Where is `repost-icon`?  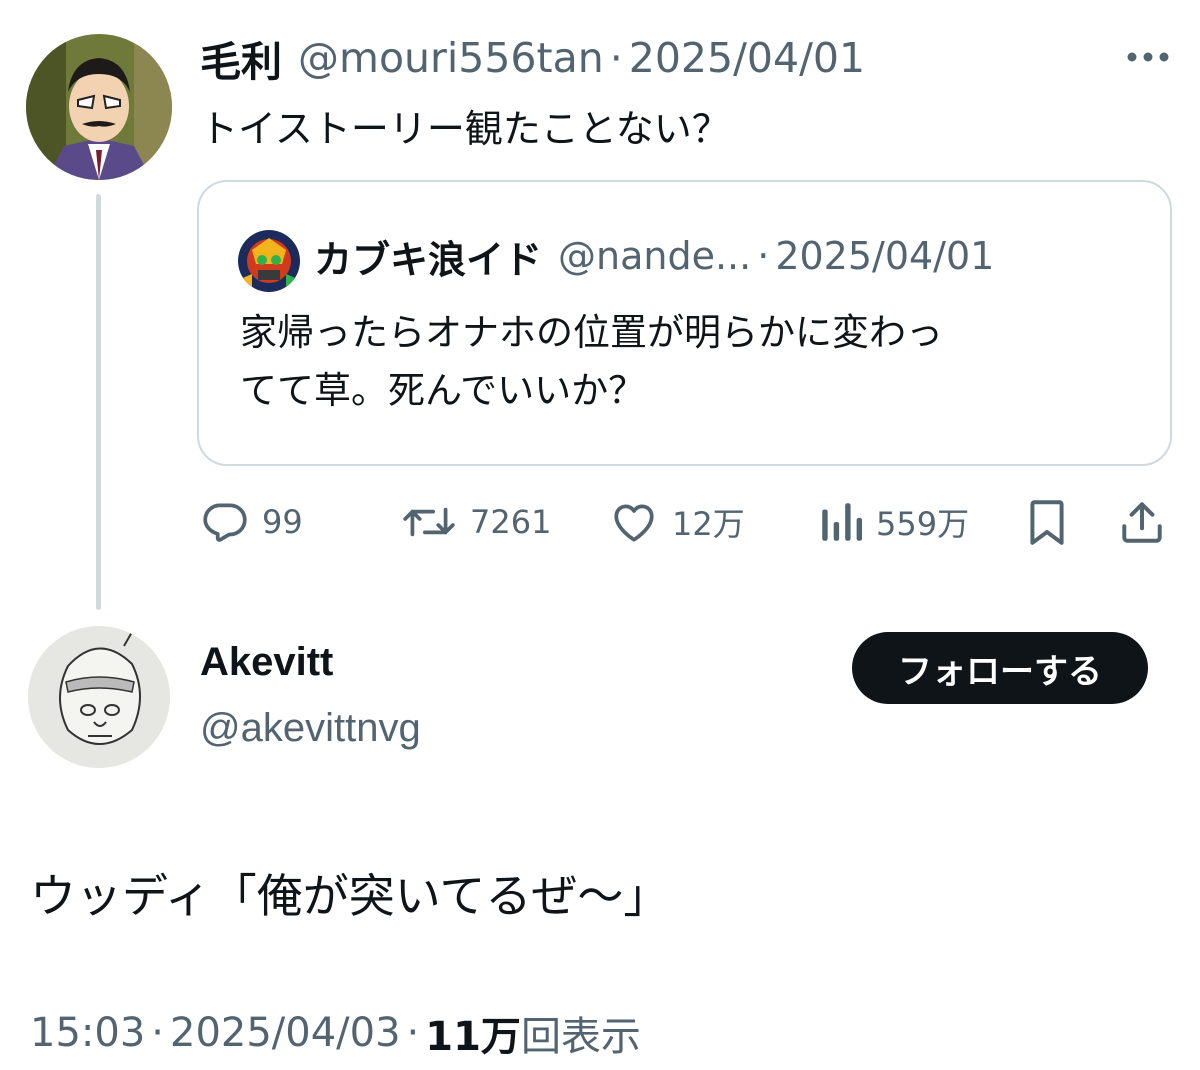 repost-icon is located at coordinates (429, 522).